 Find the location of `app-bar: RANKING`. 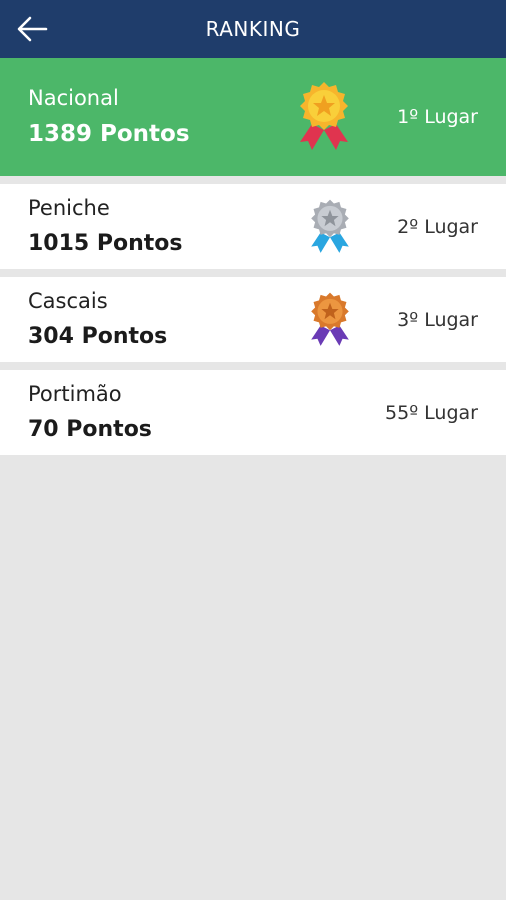

app-bar: RANKING is located at coordinates (253, 29).